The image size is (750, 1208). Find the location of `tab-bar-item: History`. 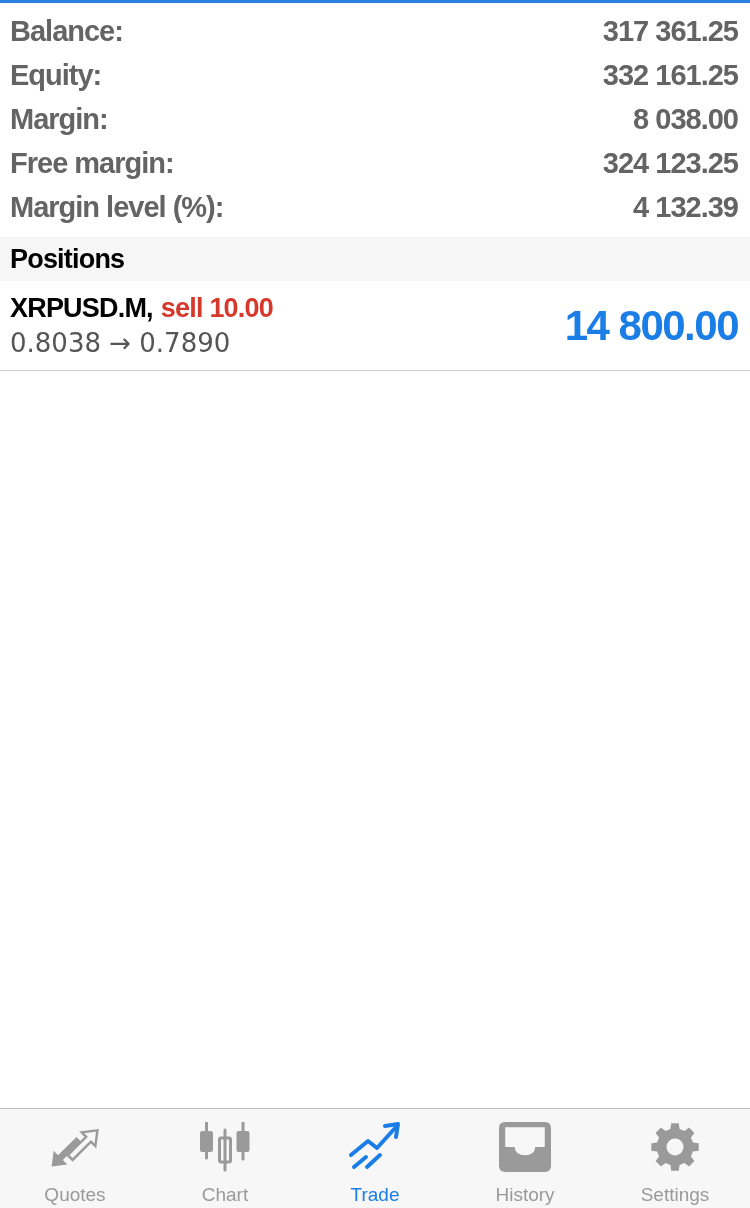

tab-bar-item: History is located at coordinates (525, 1158).